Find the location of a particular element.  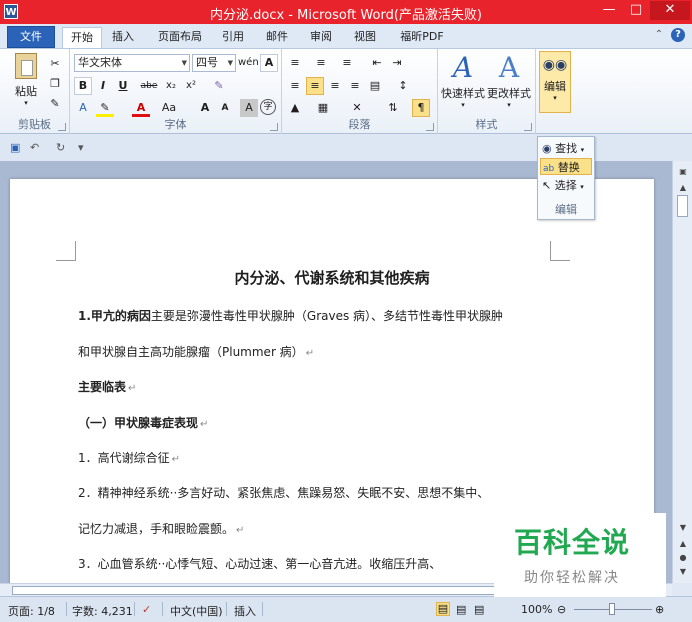

borders-icon: ▦ is located at coordinates (323, 108).